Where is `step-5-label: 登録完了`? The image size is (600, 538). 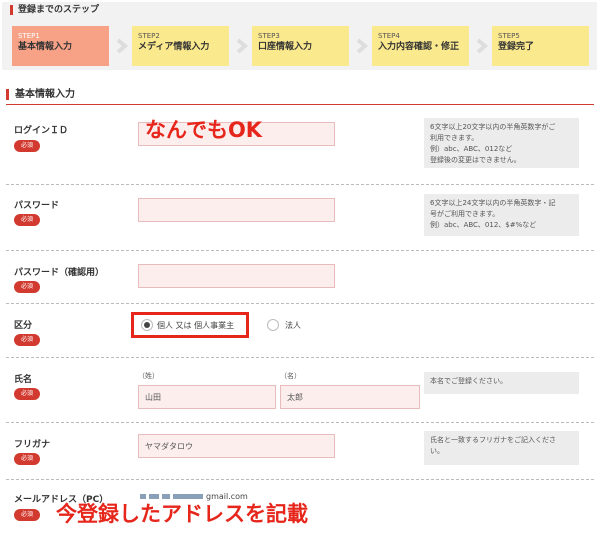 step-5-label: 登録完了 is located at coordinates (516, 47).